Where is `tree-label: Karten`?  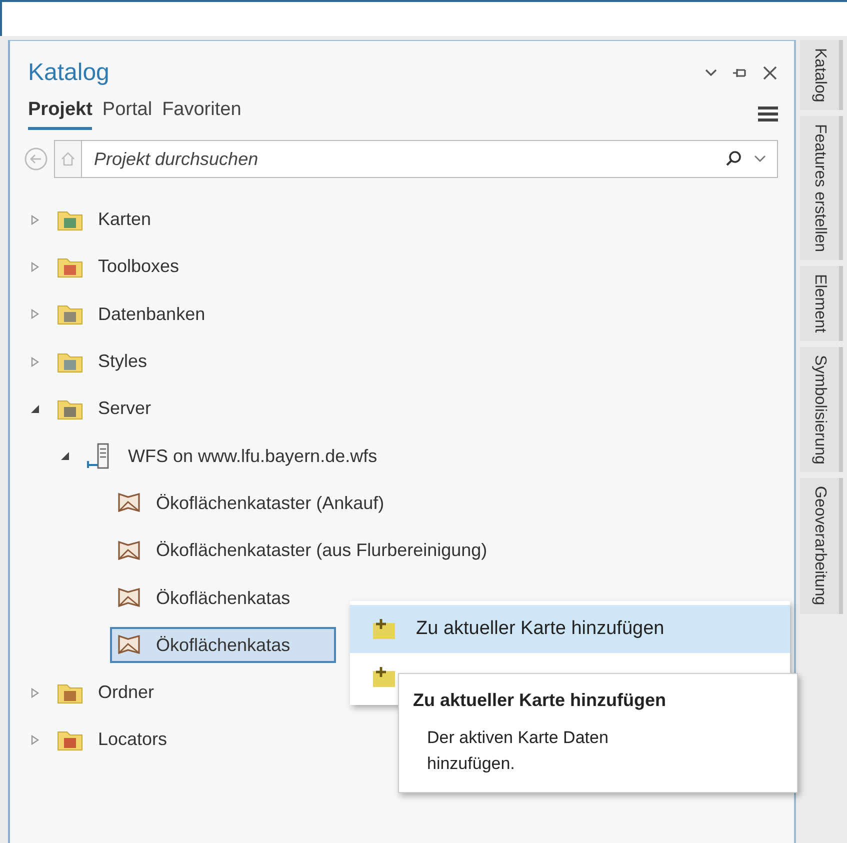
tree-label: Karten is located at coordinates (125, 219).